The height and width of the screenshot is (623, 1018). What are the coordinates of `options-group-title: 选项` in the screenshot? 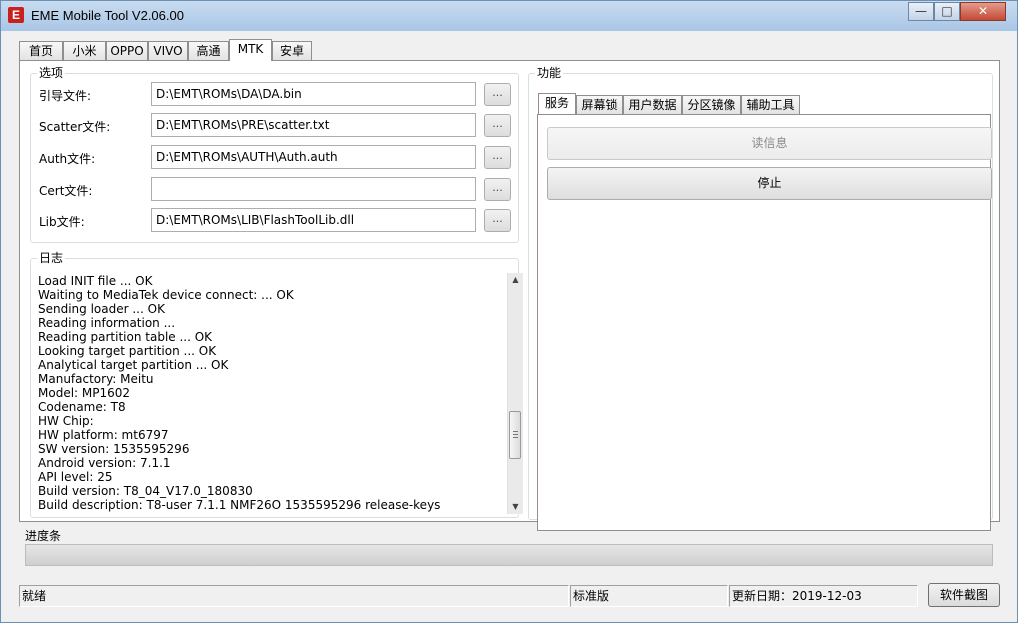 It's located at (51, 73).